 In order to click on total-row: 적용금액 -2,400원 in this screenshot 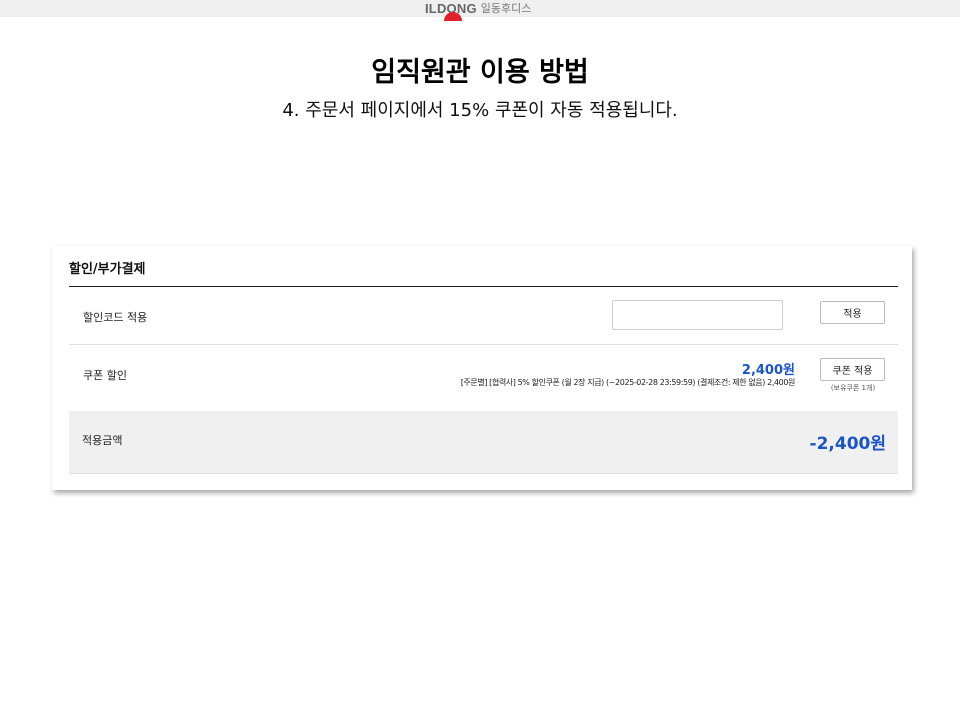, I will do `click(483, 442)`.